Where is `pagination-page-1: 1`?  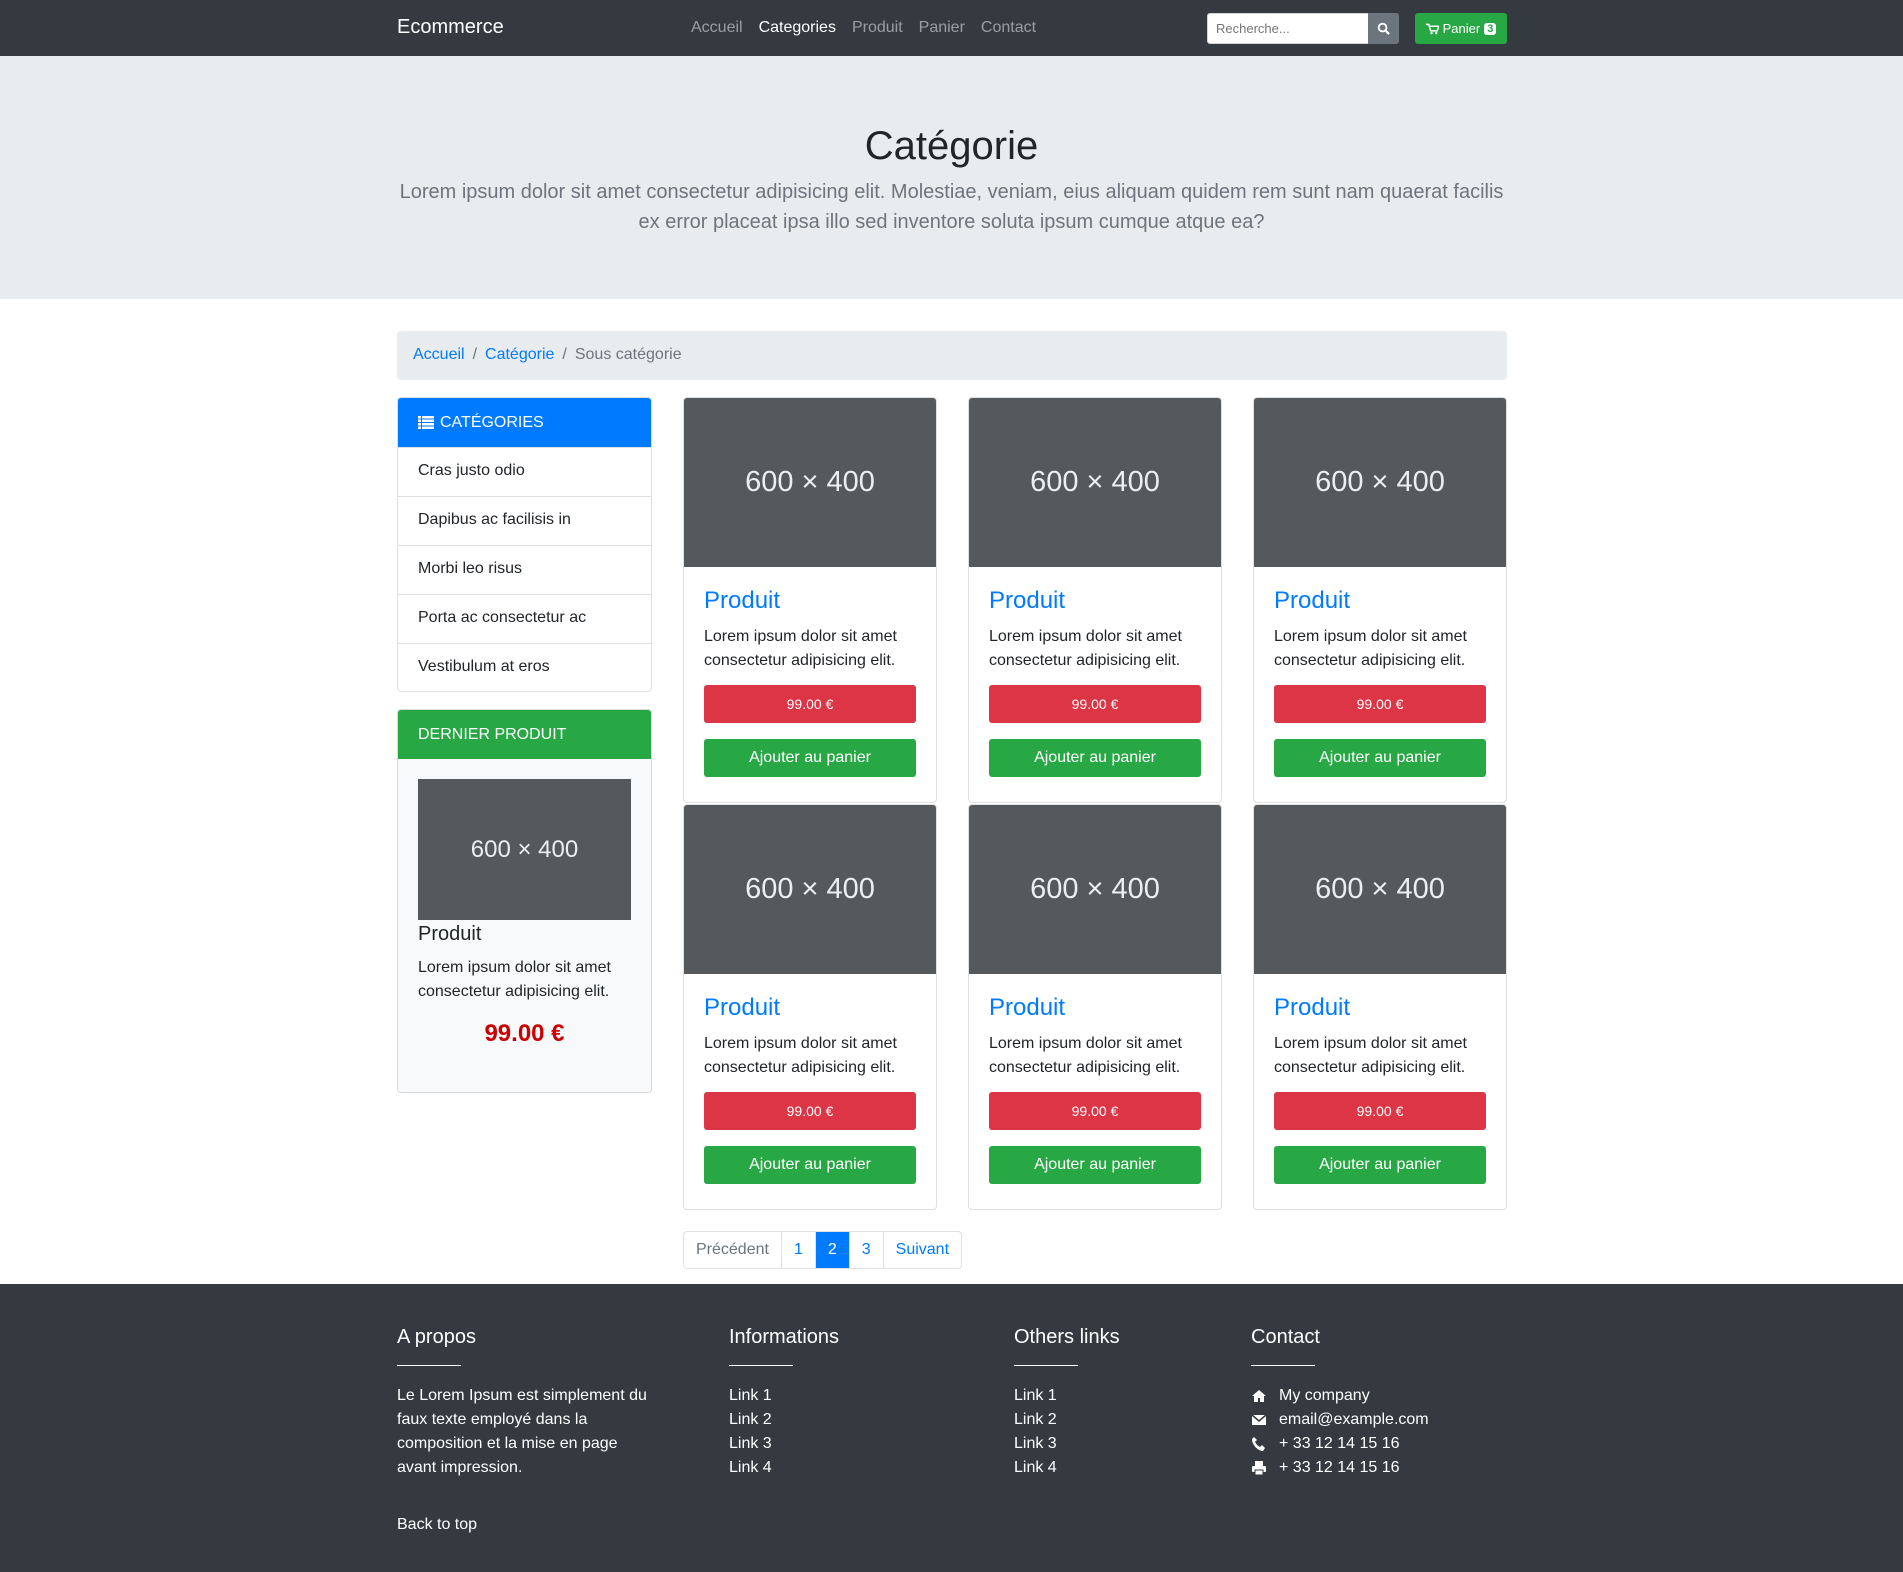
pagination-page-1: 1 is located at coordinates (797, 1250).